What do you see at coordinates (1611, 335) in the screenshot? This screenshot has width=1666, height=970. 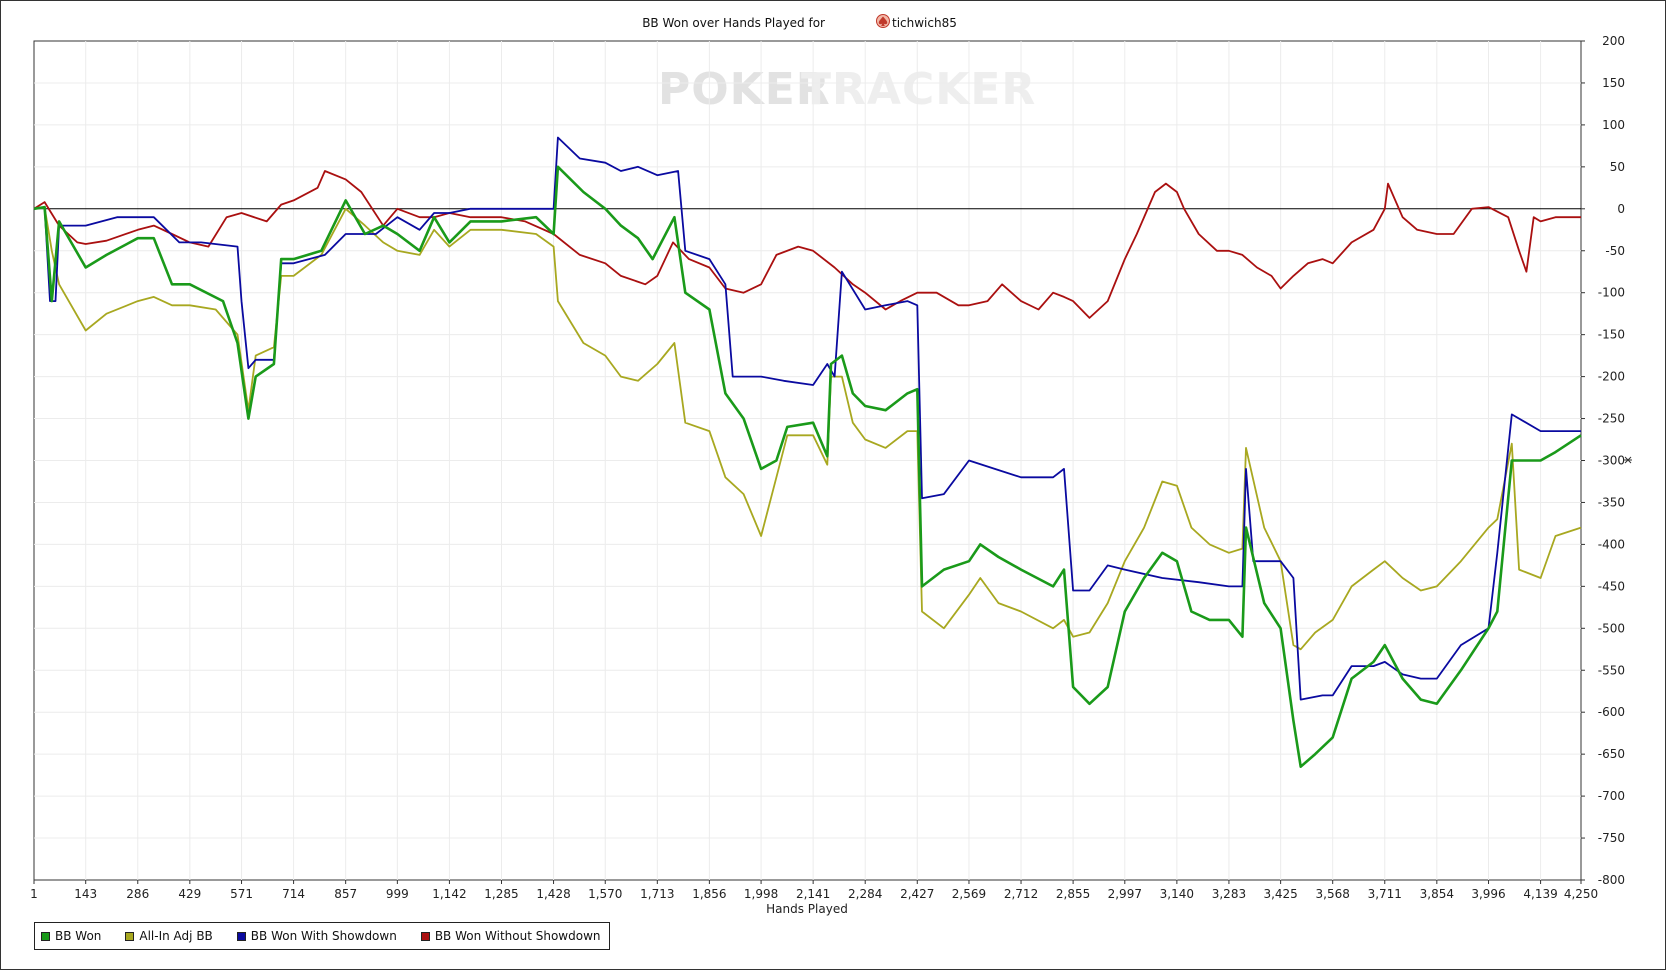 I see `y-tick-label: -150` at bounding box center [1611, 335].